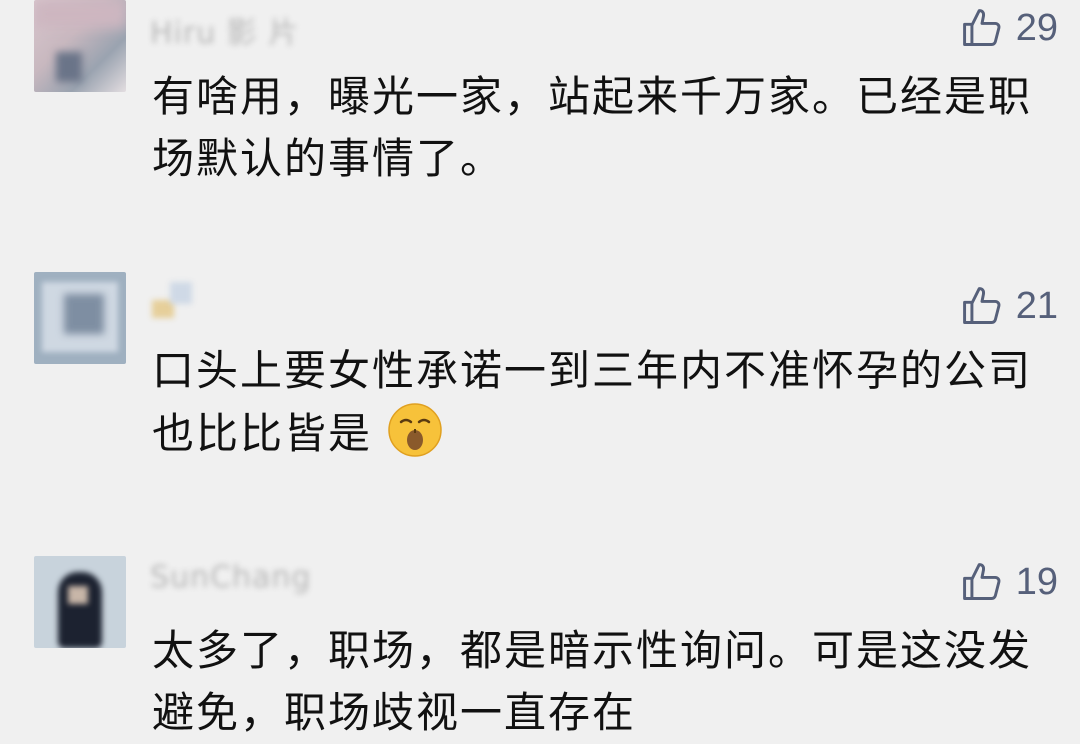 Image resolution: width=1080 pixels, height=744 pixels. What do you see at coordinates (224, 29) in the screenshot?
I see `username: Hiru 影 片` at bounding box center [224, 29].